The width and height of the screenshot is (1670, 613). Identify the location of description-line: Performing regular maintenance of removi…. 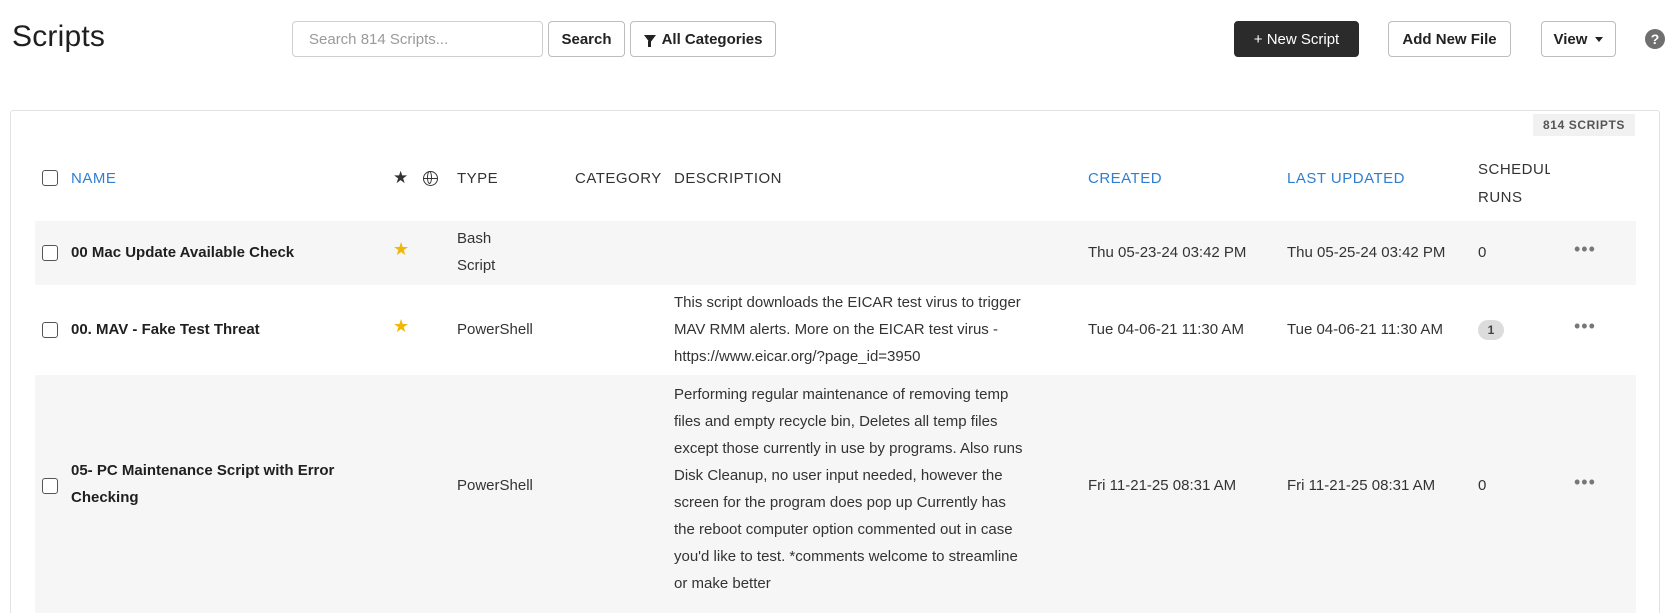
(841, 394).